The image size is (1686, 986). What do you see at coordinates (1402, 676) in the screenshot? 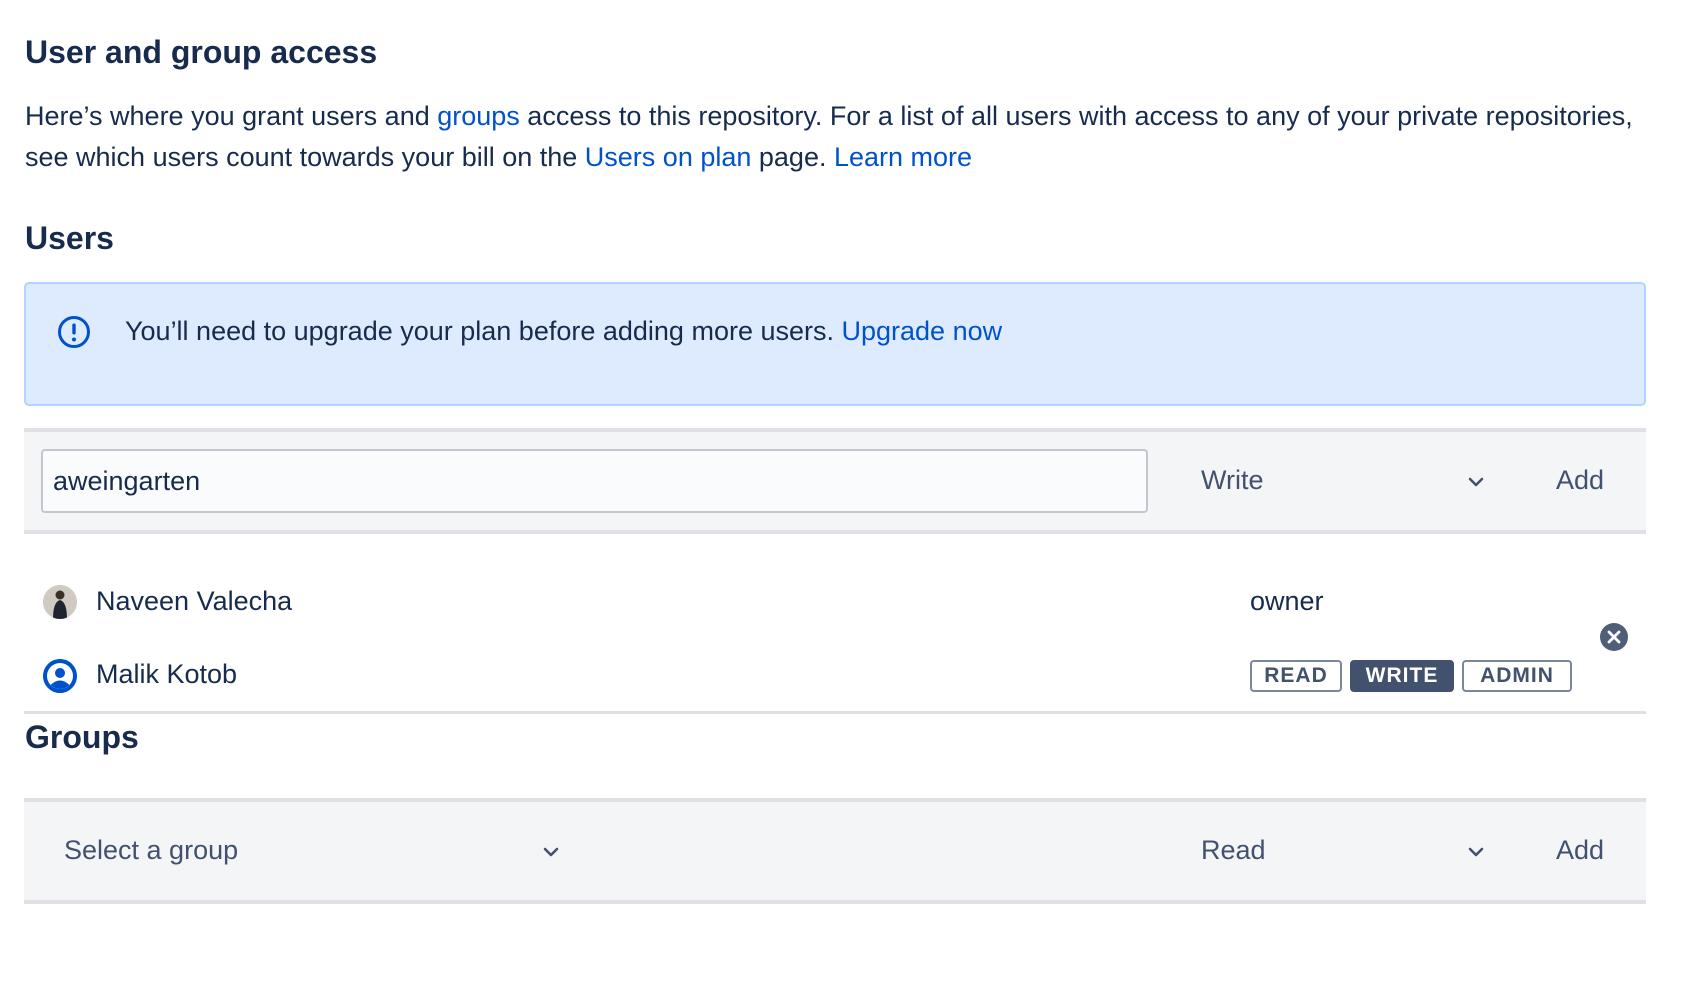
I see `permission-write-button: WRITE` at bounding box center [1402, 676].